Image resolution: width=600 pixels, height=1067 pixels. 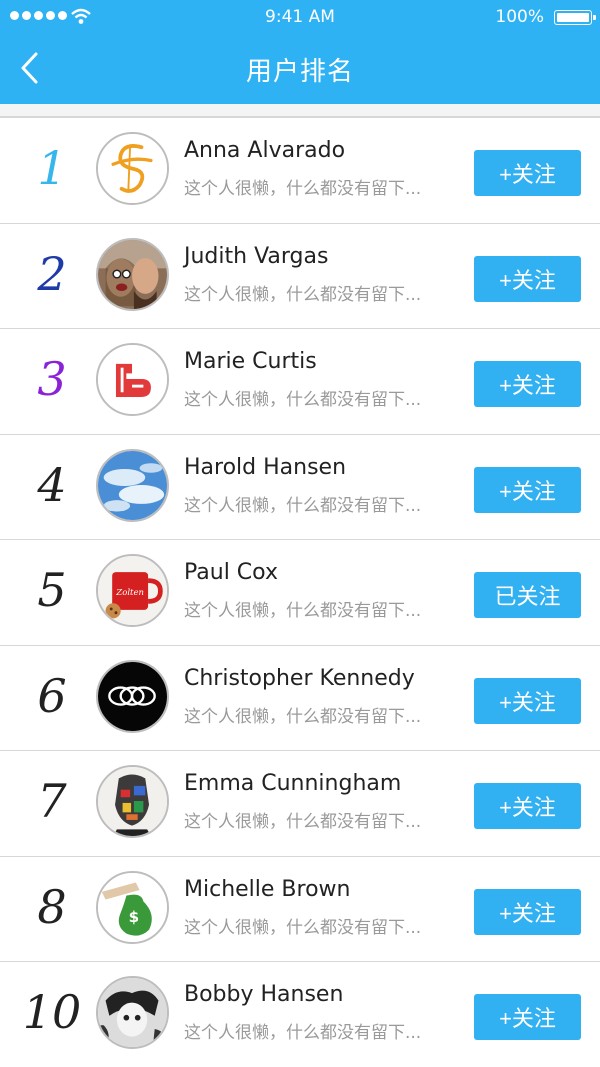 What do you see at coordinates (300, 804) in the screenshot?
I see `list-item: 7 Emma Cunningham 这个人很懒，什么都没有留下... +关注` at bounding box center [300, 804].